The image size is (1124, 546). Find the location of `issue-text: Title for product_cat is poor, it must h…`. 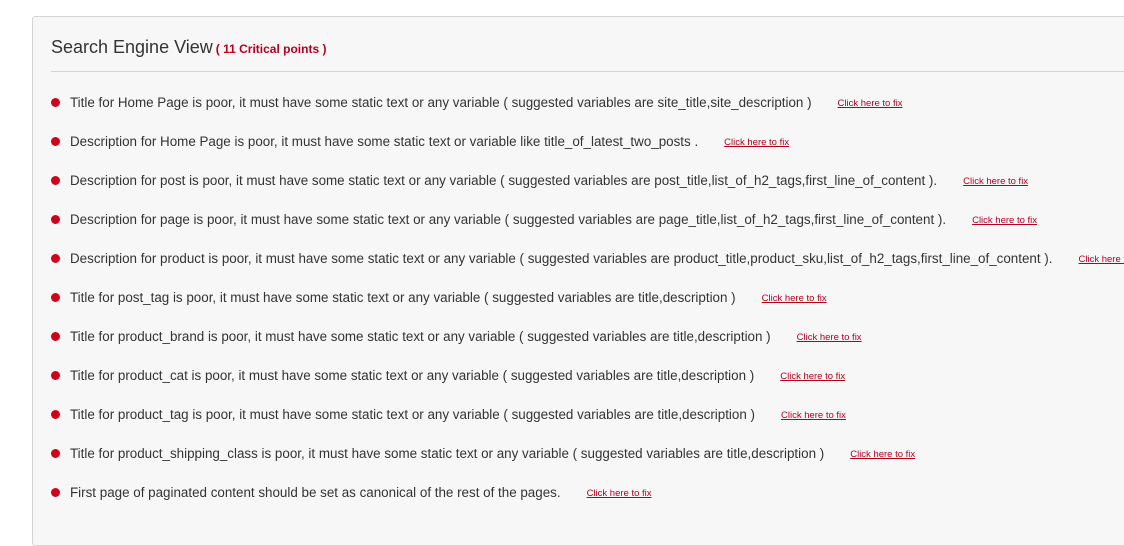

issue-text: Title for product_cat is poor, it must h… is located at coordinates (412, 375).